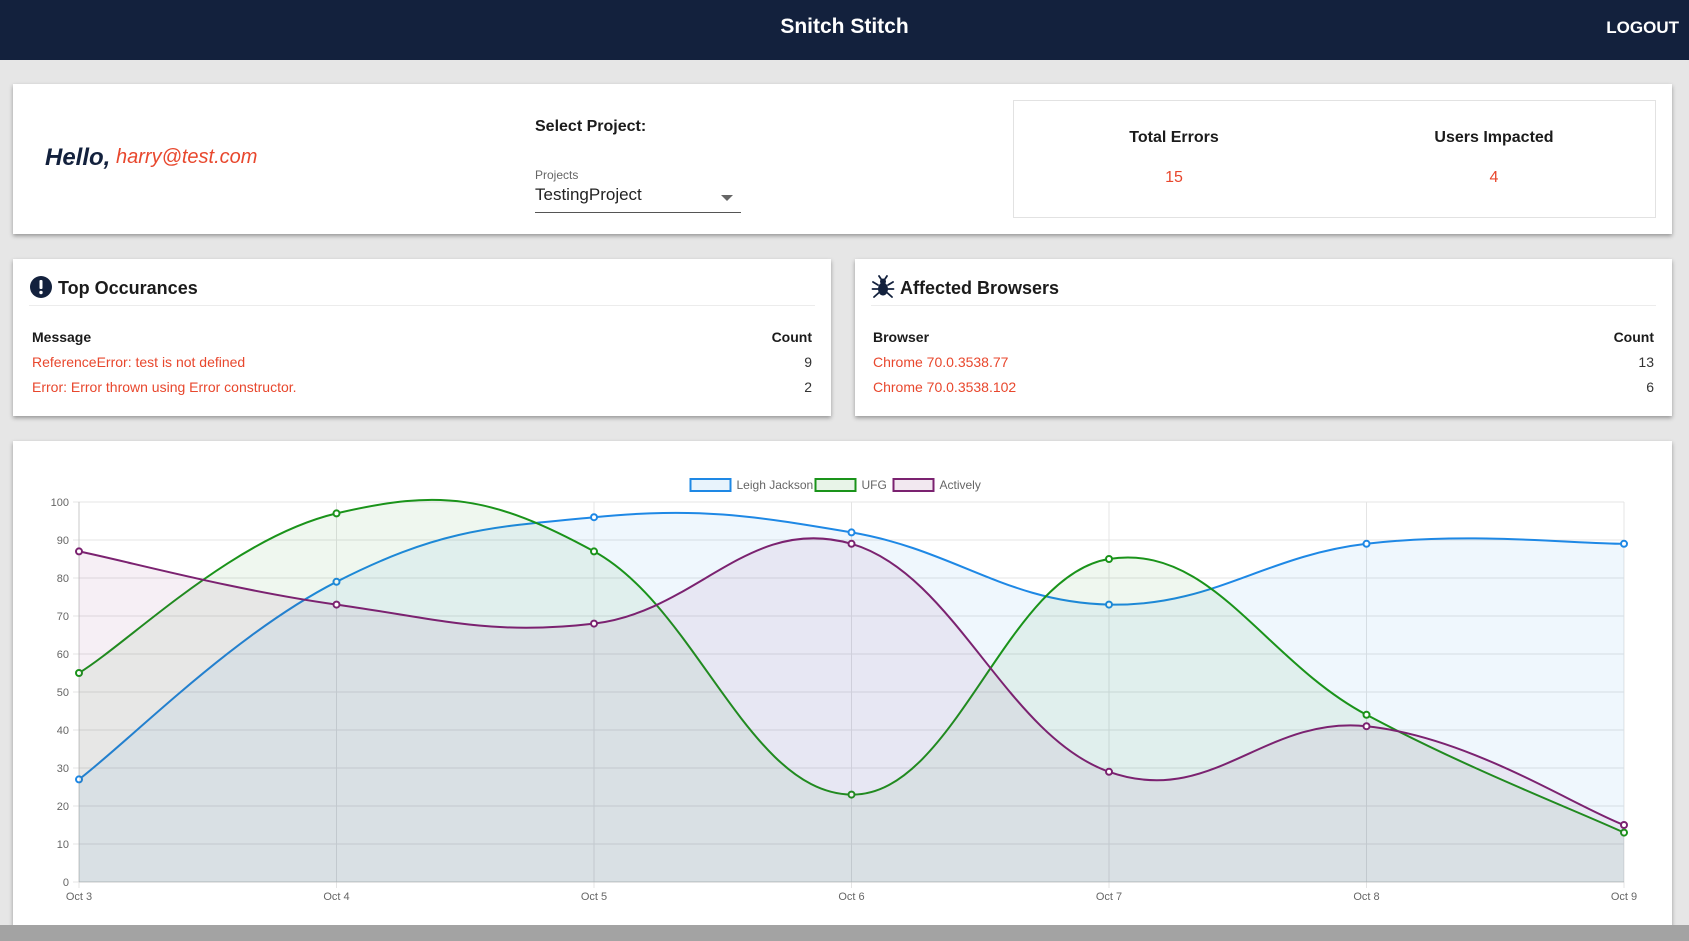 The width and height of the screenshot is (1689, 941). What do you see at coordinates (1642, 28) in the screenshot?
I see `logout-button: LOGOUT` at bounding box center [1642, 28].